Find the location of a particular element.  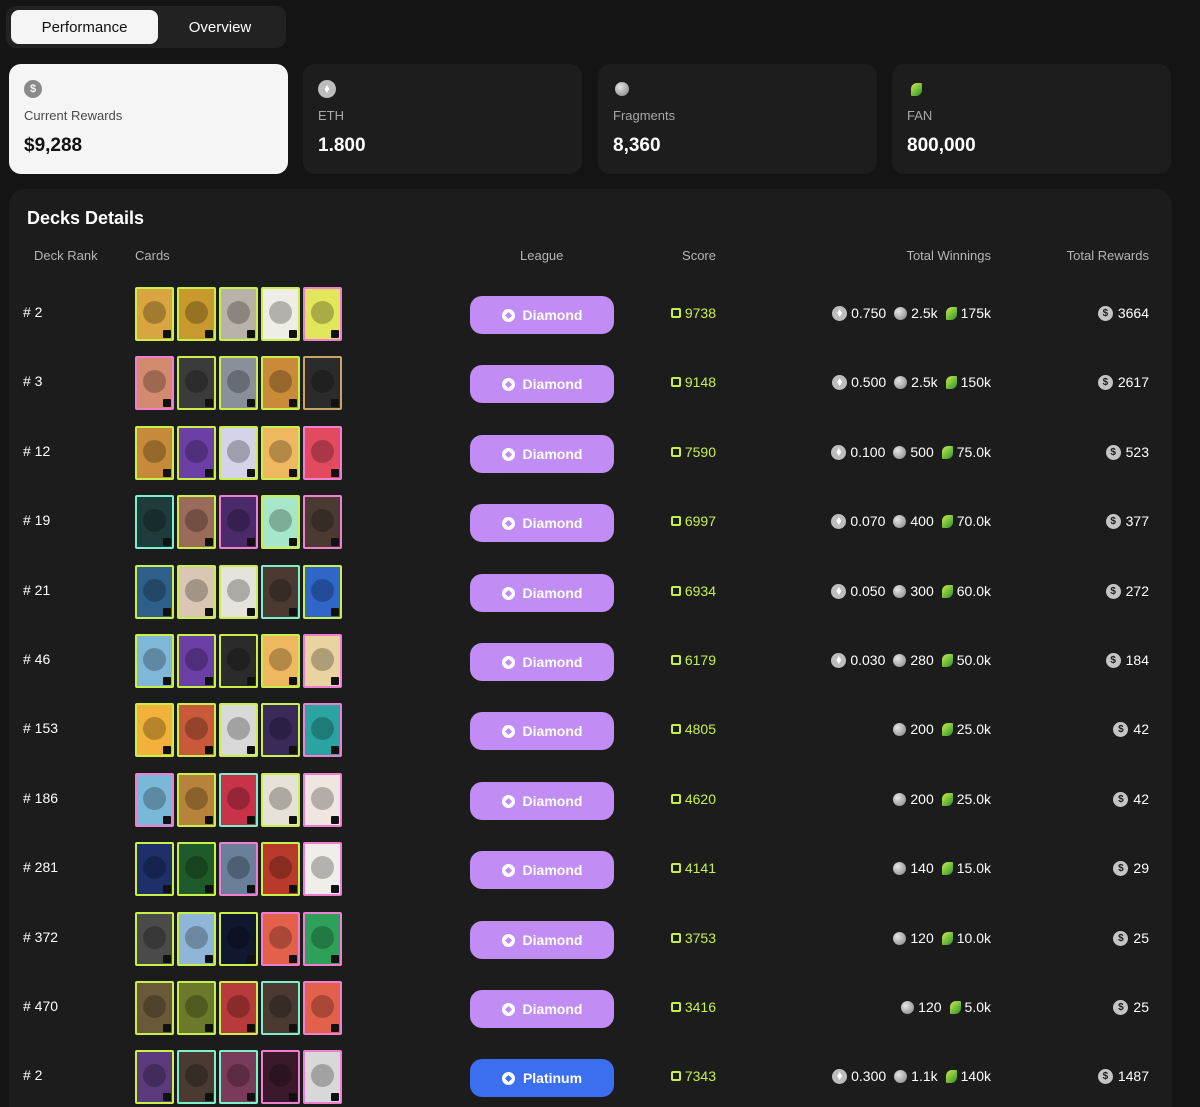

tab-overview: Overview is located at coordinates (220, 27).